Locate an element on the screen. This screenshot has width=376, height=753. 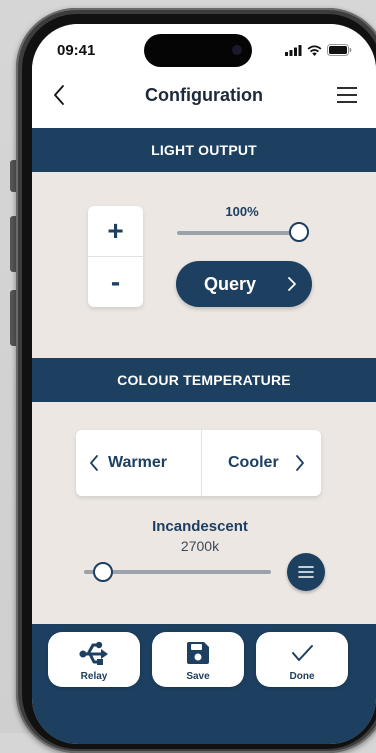
save-button: Save is located at coordinates (198, 659).